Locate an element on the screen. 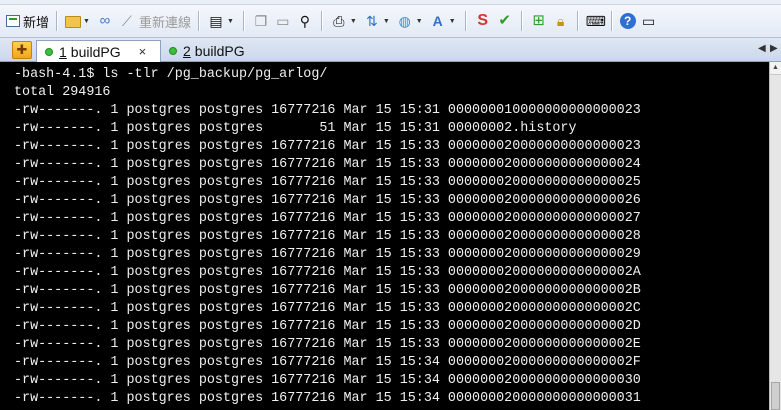 Image resolution: width=781 pixels, height=410 pixels. properties-button: ▤ ▼ is located at coordinates (221, 21).